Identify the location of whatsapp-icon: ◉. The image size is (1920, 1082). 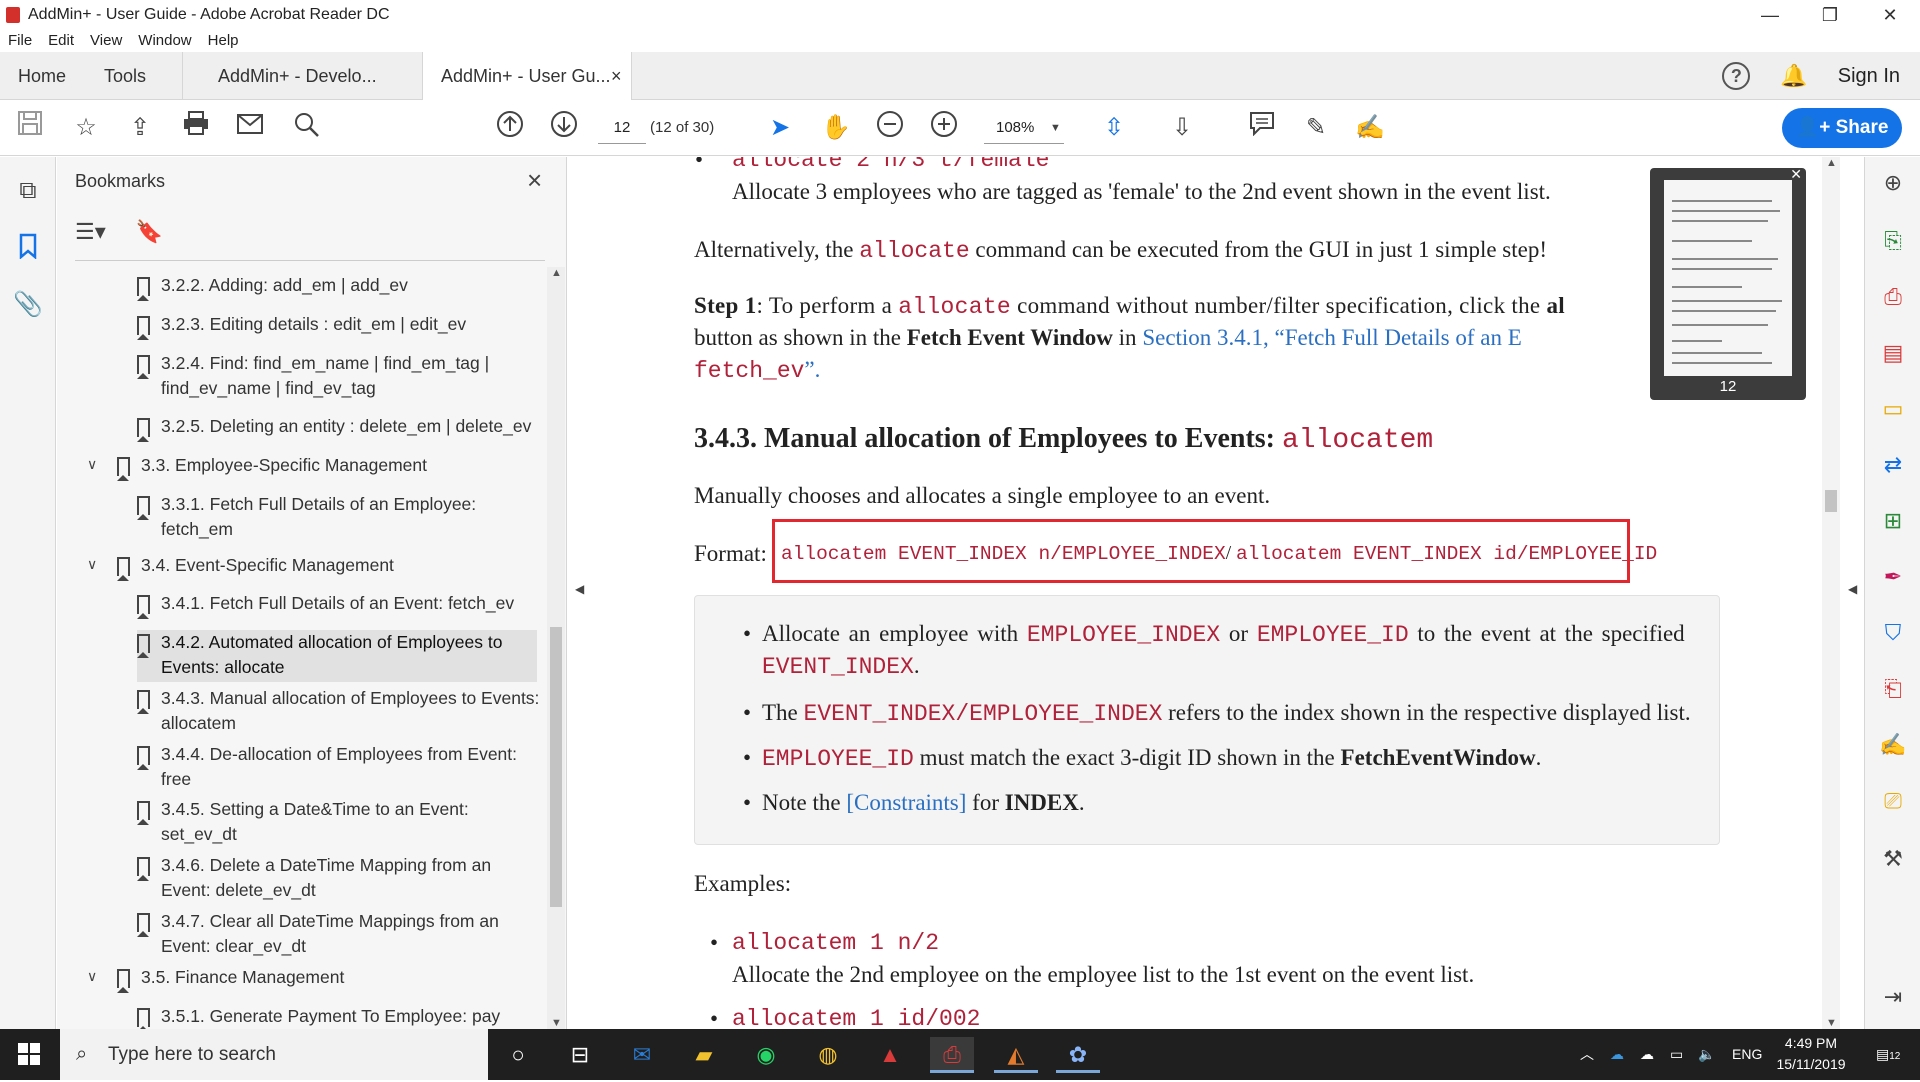
(766, 1055).